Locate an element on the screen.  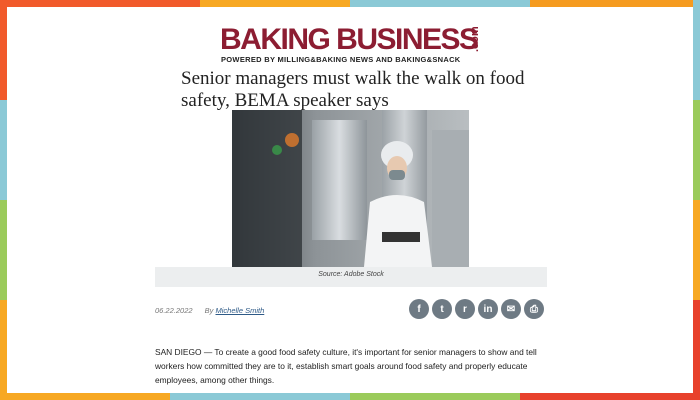
print-icon: ⎙ is located at coordinates (534, 309).